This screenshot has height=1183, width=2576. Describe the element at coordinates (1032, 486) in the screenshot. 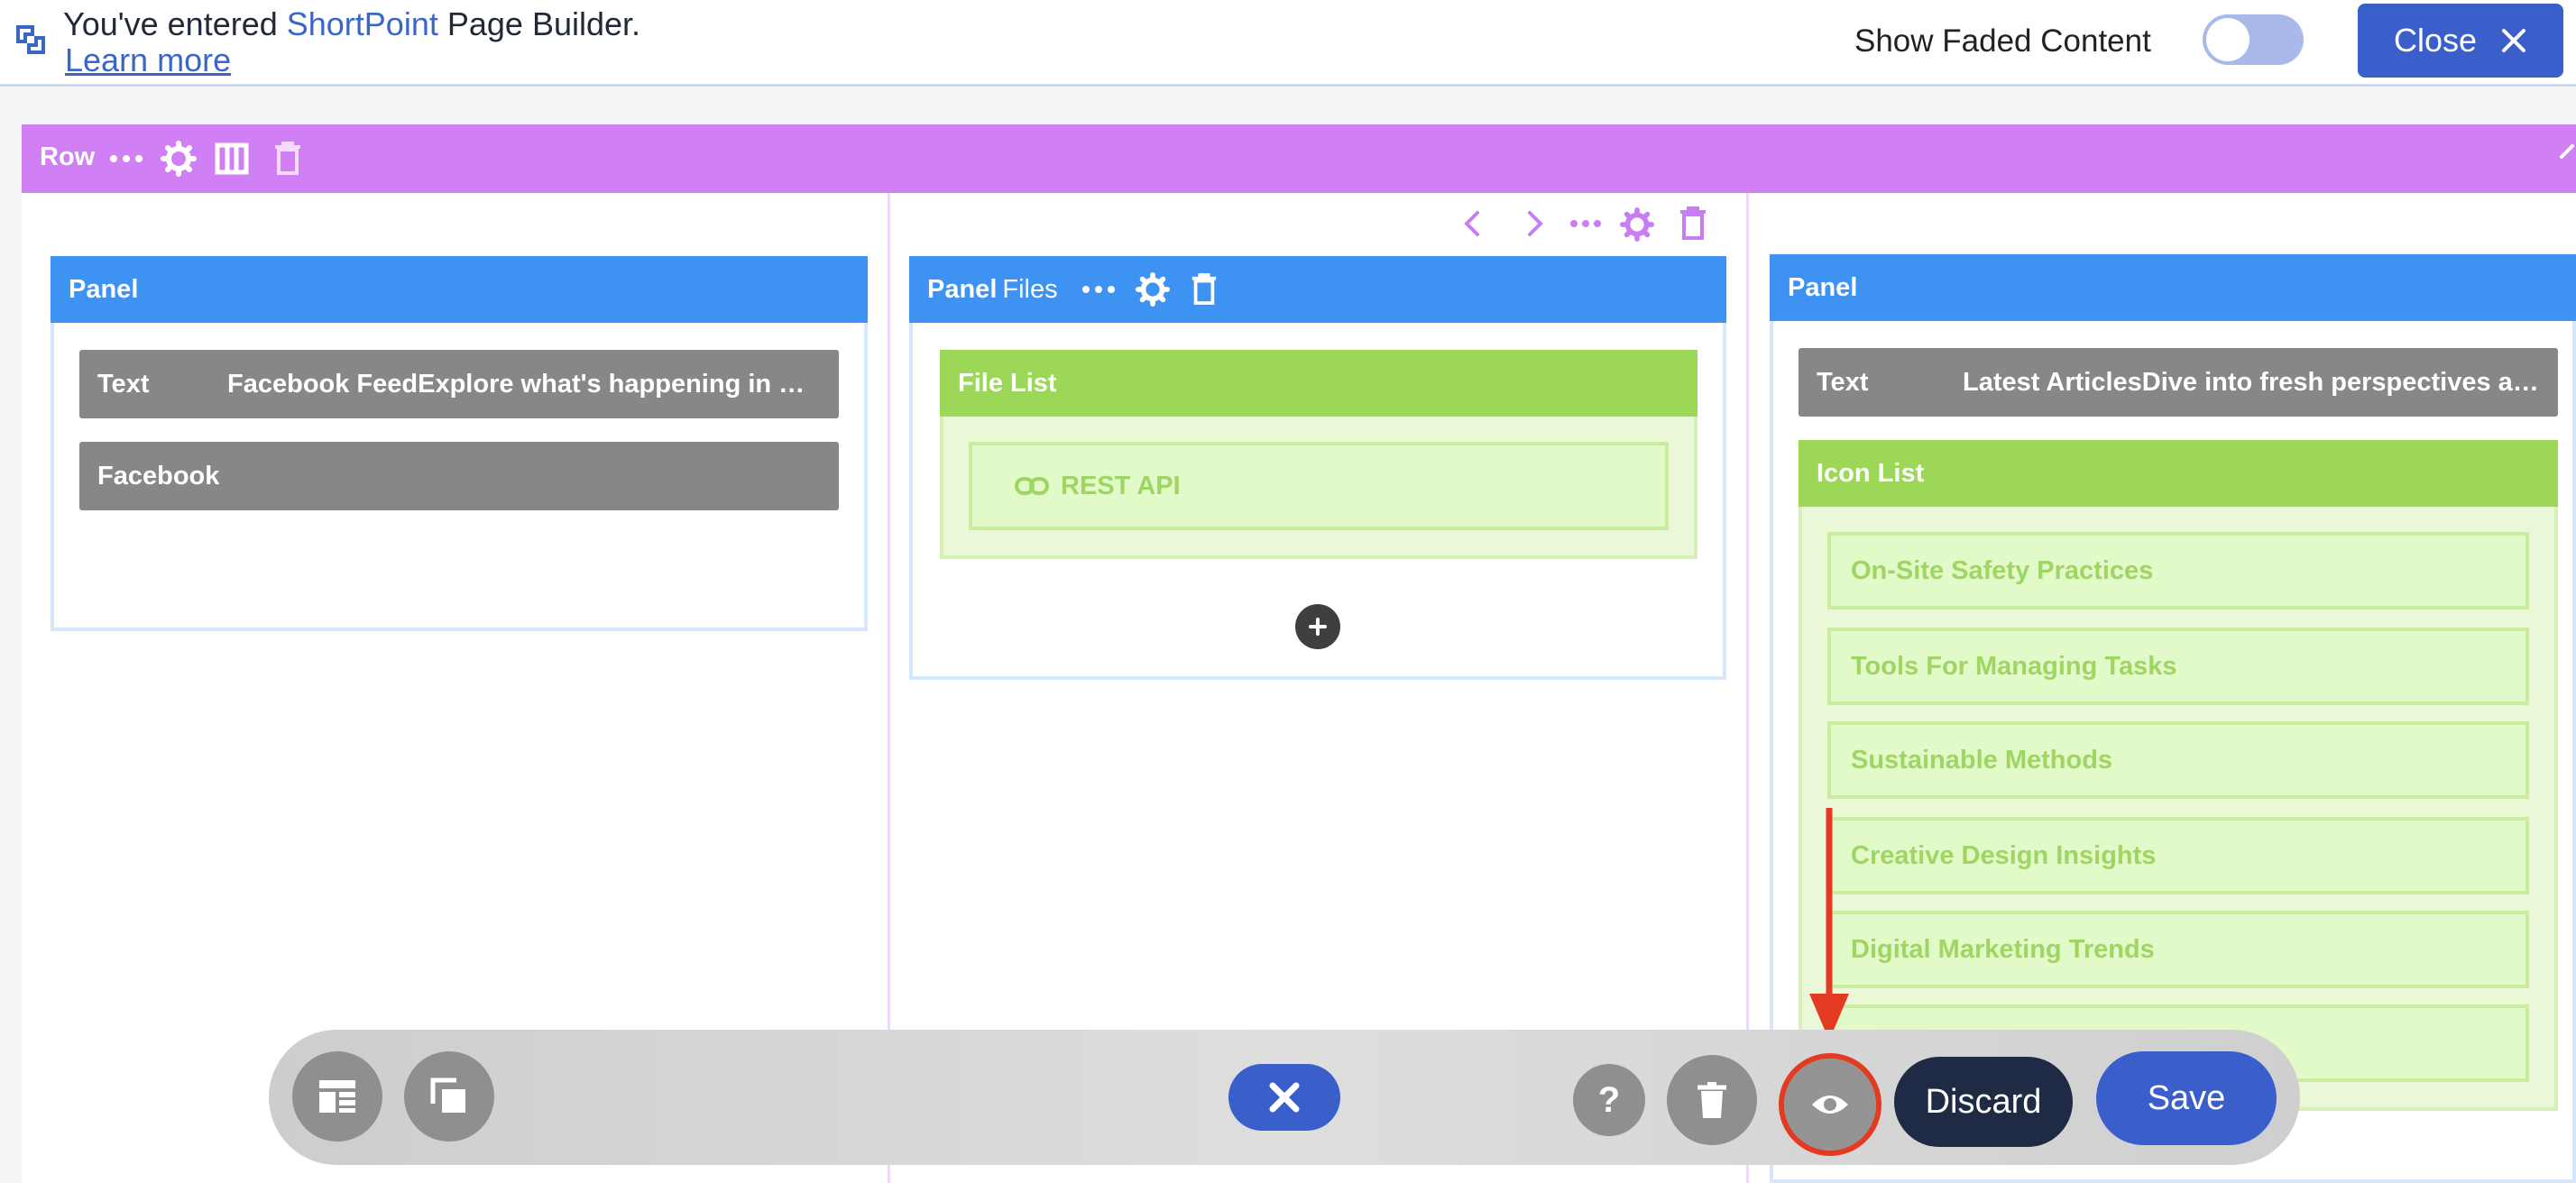

I see `link-icon` at that location.